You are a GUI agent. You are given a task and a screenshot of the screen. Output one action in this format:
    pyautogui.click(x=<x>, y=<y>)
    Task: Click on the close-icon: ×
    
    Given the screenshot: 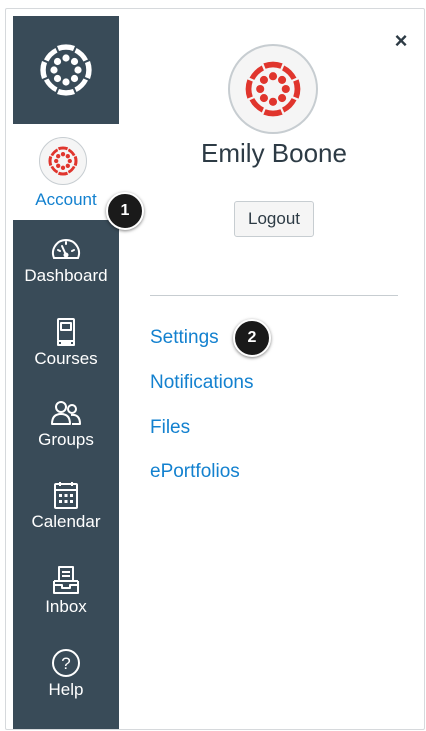 What is the action you would take?
    pyautogui.click(x=401, y=41)
    